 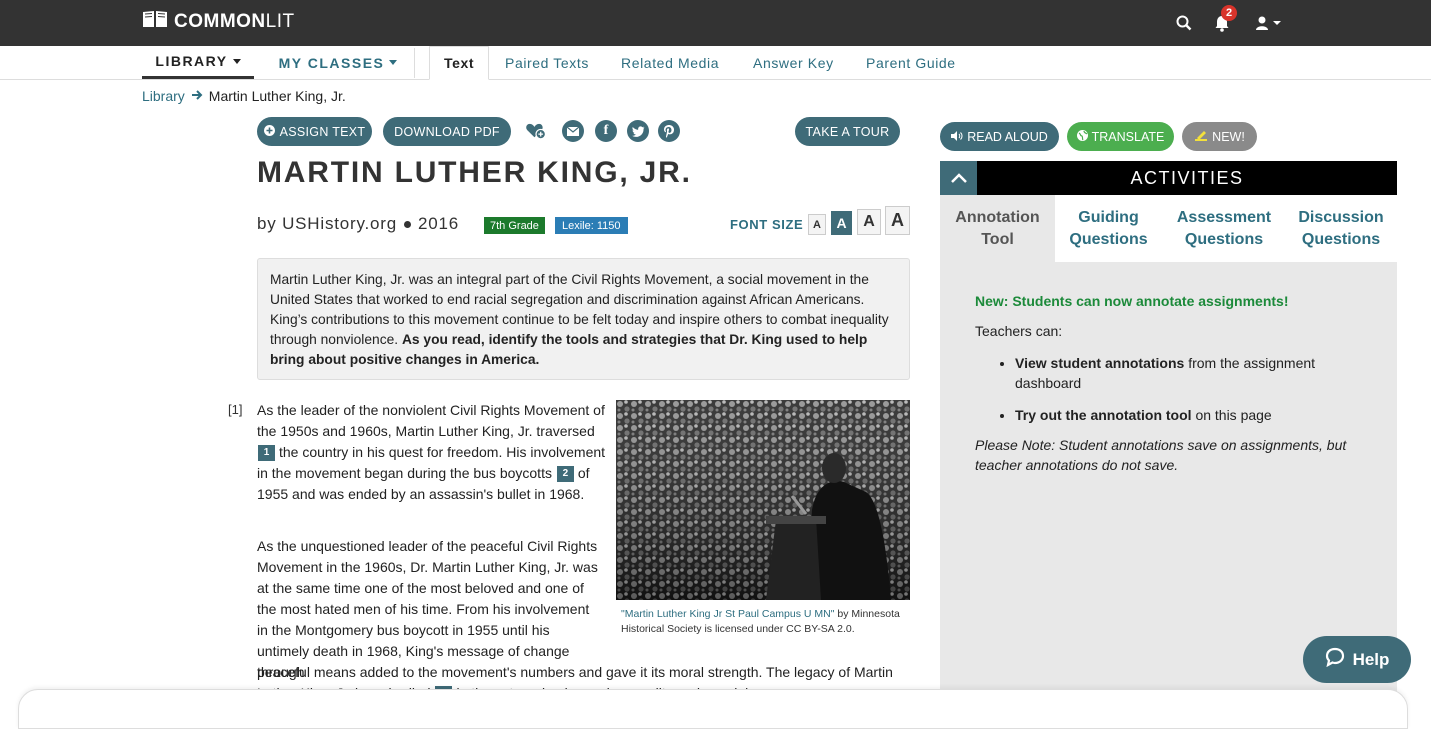 What do you see at coordinates (280, 21) in the screenshot?
I see `logo-text-suffix: LIT` at bounding box center [280, 21].